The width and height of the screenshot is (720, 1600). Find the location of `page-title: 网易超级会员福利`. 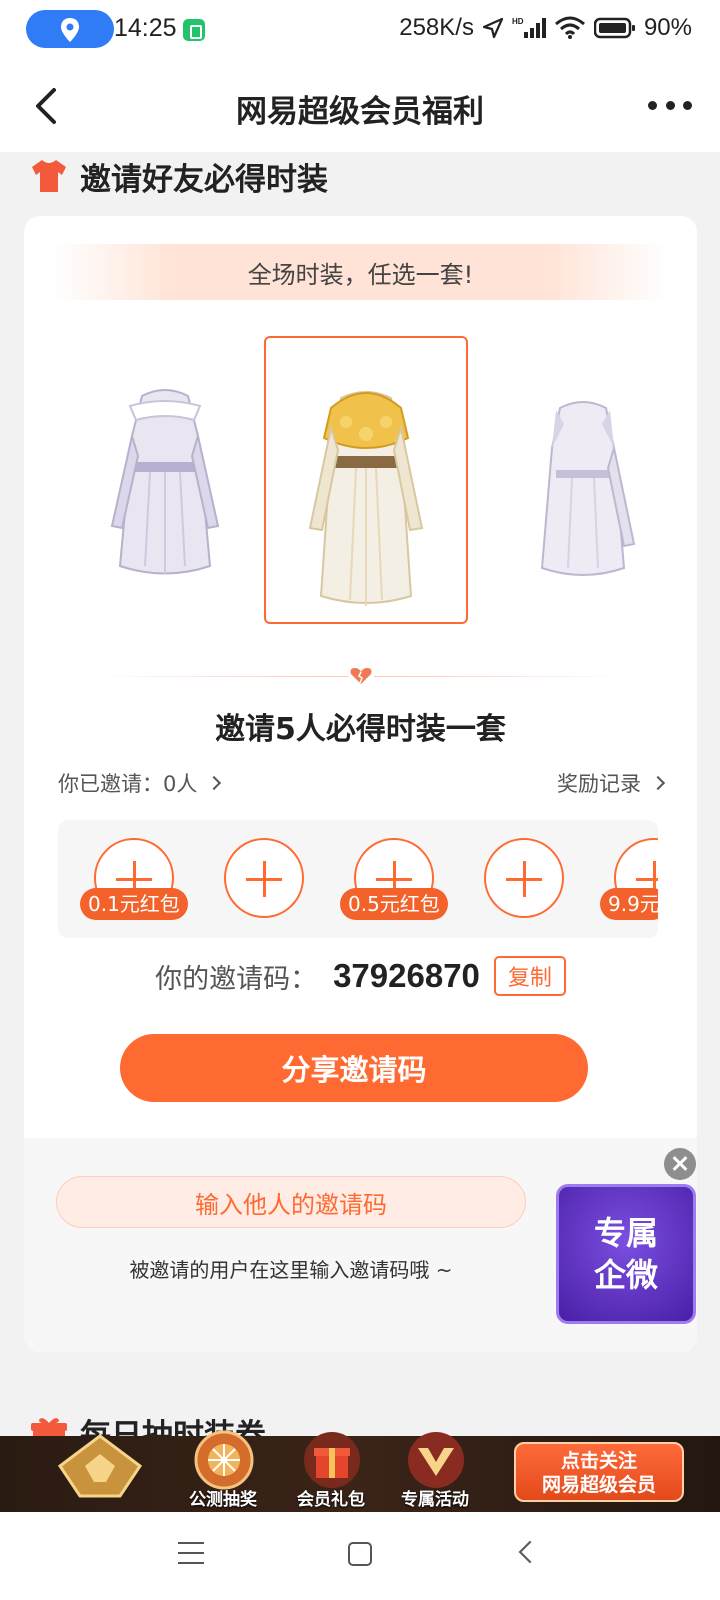

page-title: 网易超级会员福利 is located at coordinates (360, 112).